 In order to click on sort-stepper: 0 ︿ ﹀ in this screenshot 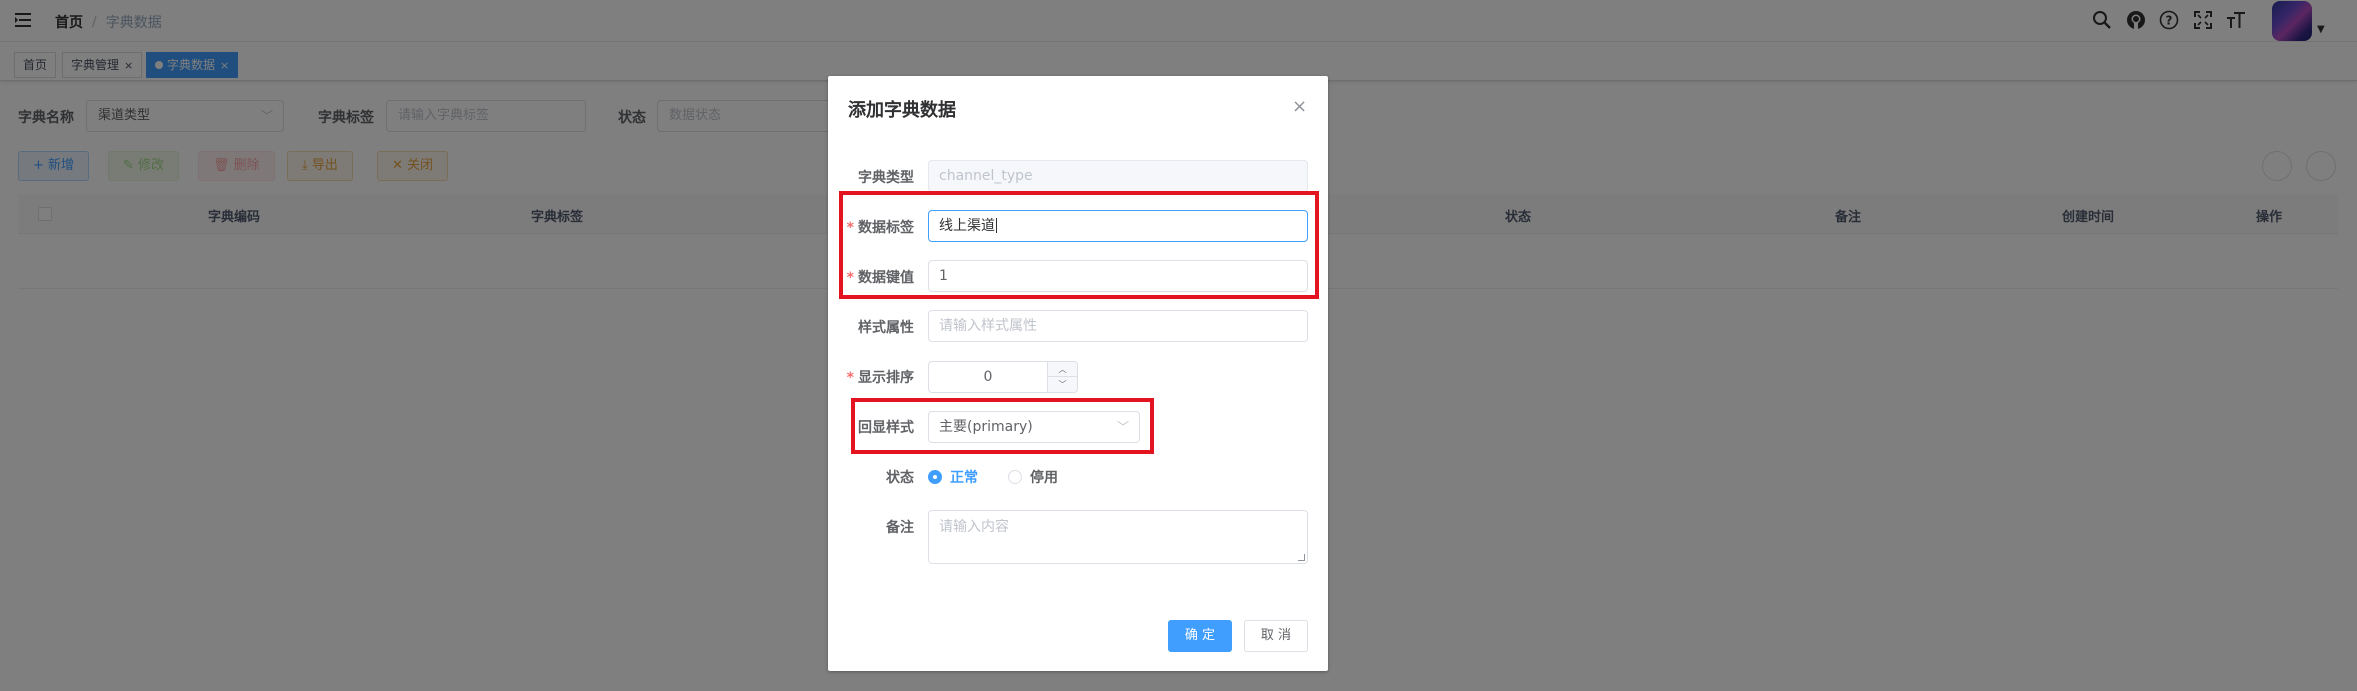, I will do `click(1003, 377)`.